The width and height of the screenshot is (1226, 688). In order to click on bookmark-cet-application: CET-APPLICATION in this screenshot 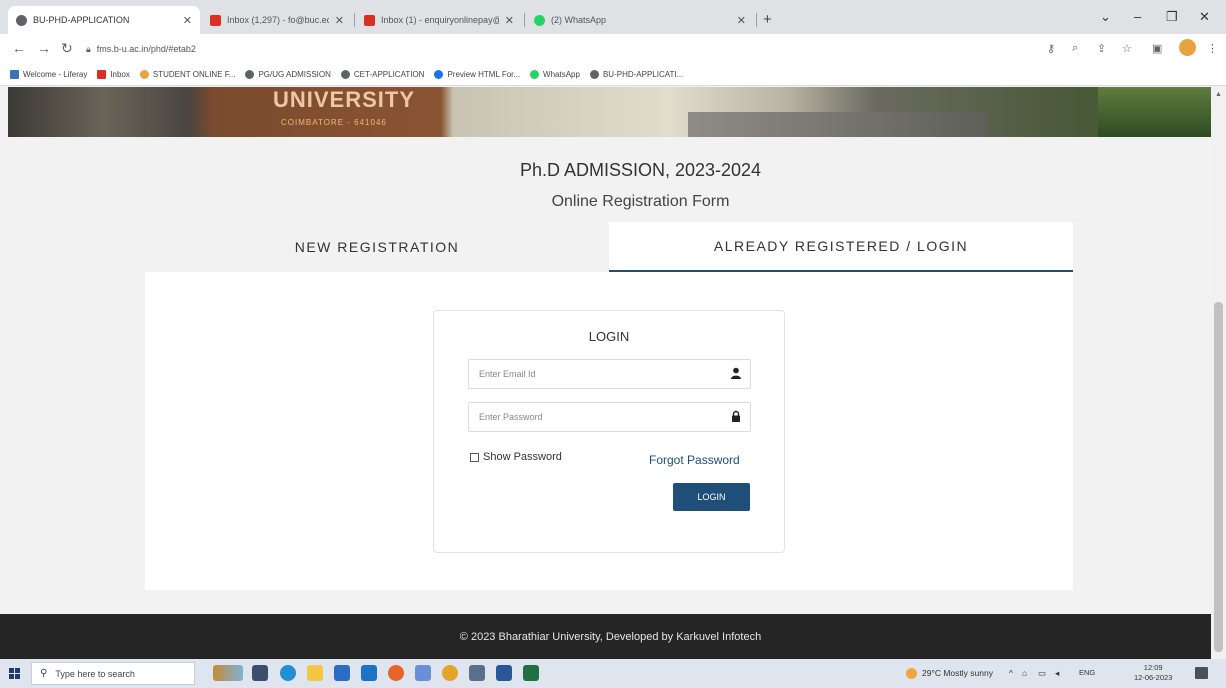, I will do `click(382, 74)`.